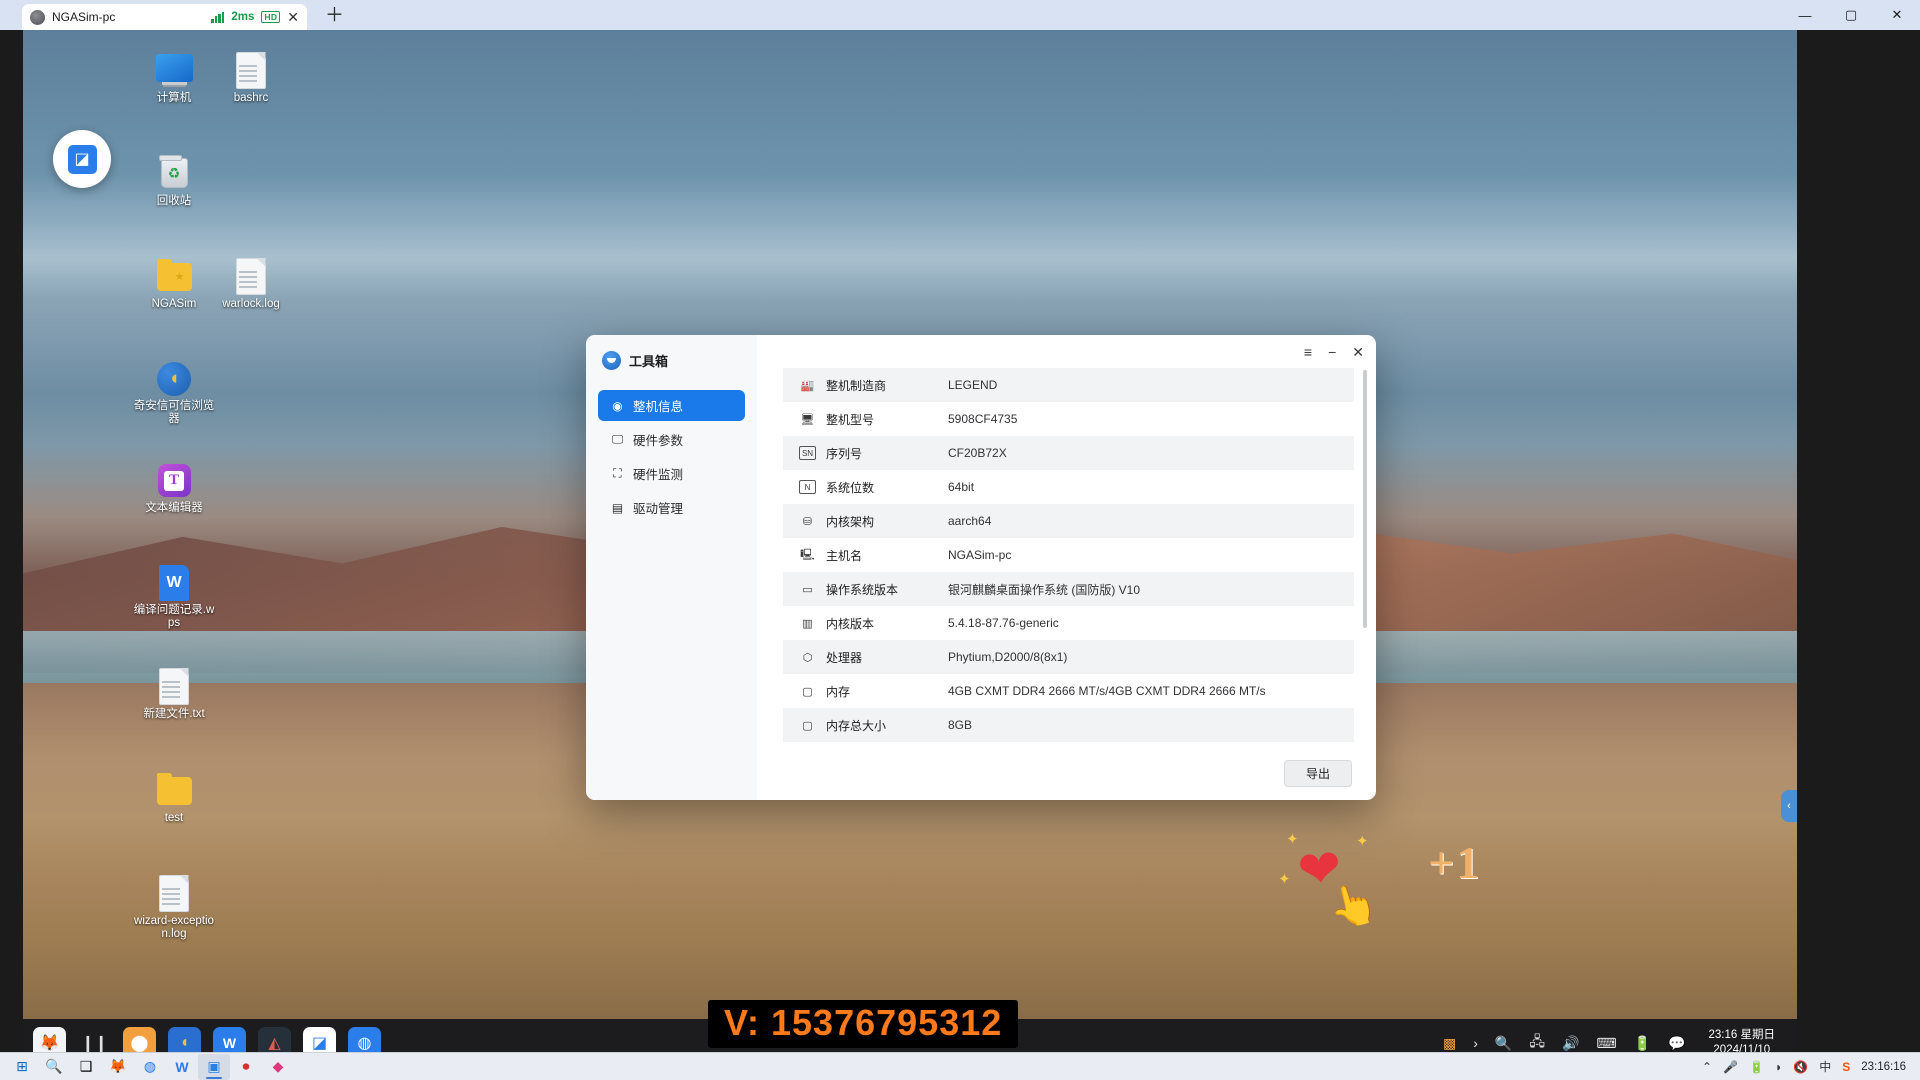 This screenshot has width=1920, height=1080. I want to click on session-tab: NGASim-pc 2ms HD ✕, so click(164, 17).